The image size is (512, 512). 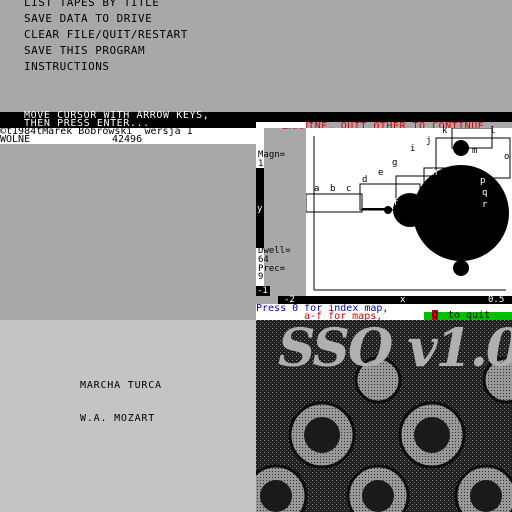 I want to click on free-label: WOLNE, so click(x=15, y=139).